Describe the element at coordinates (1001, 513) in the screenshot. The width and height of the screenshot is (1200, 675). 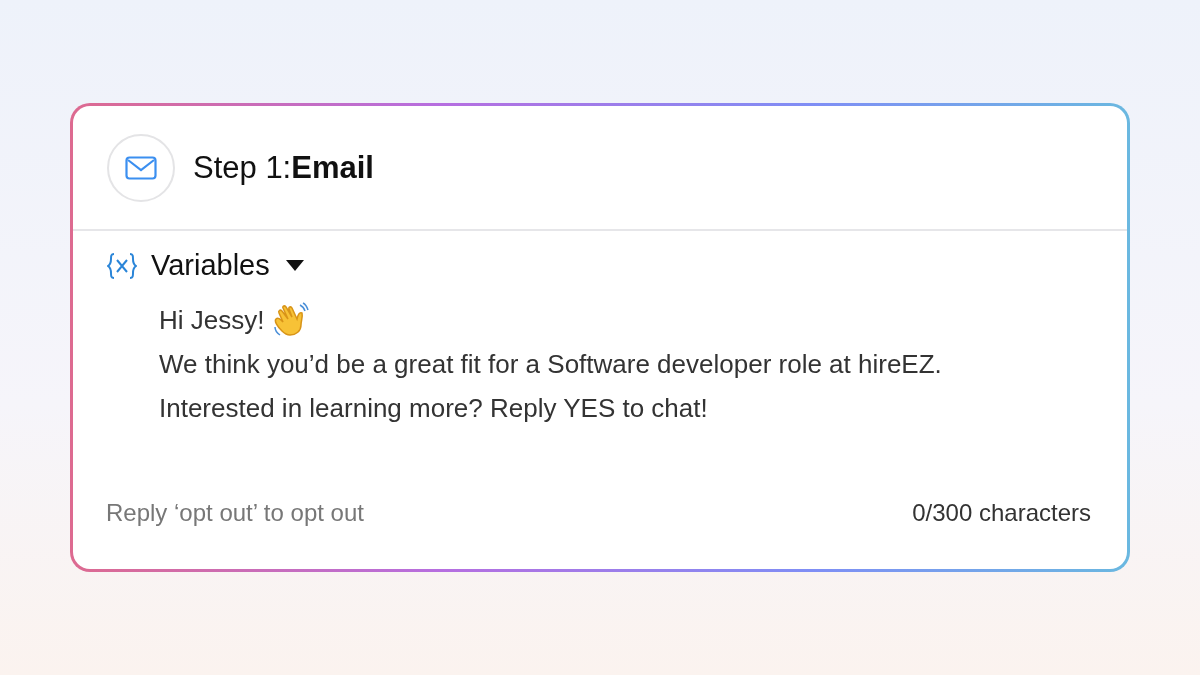
I see `character-counter: 0/300 characters` at that location.